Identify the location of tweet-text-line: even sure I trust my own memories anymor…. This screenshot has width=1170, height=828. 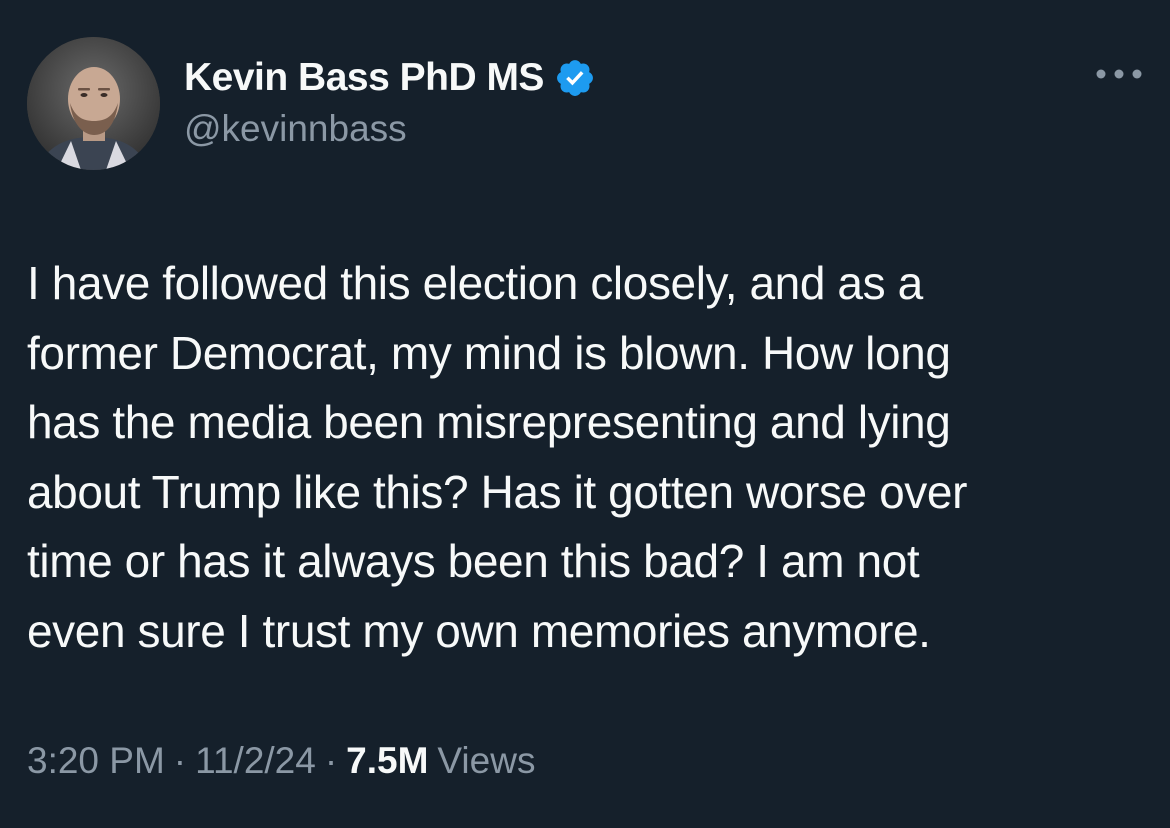
(479, 630).